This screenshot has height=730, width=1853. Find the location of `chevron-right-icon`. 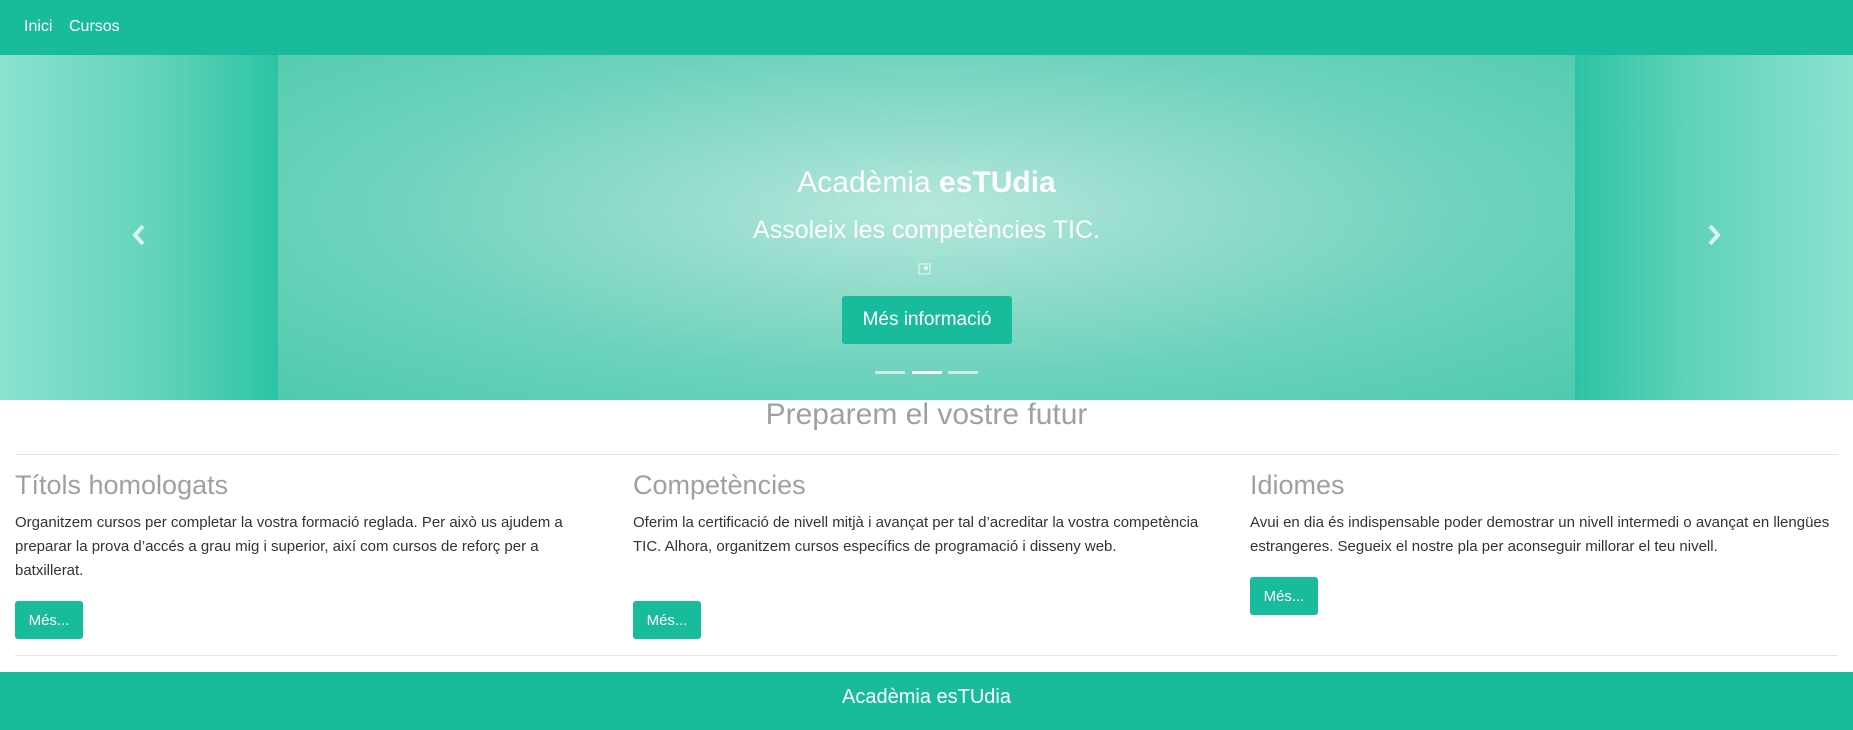

chevron-right-icon is located at coordinates (1714, 235).